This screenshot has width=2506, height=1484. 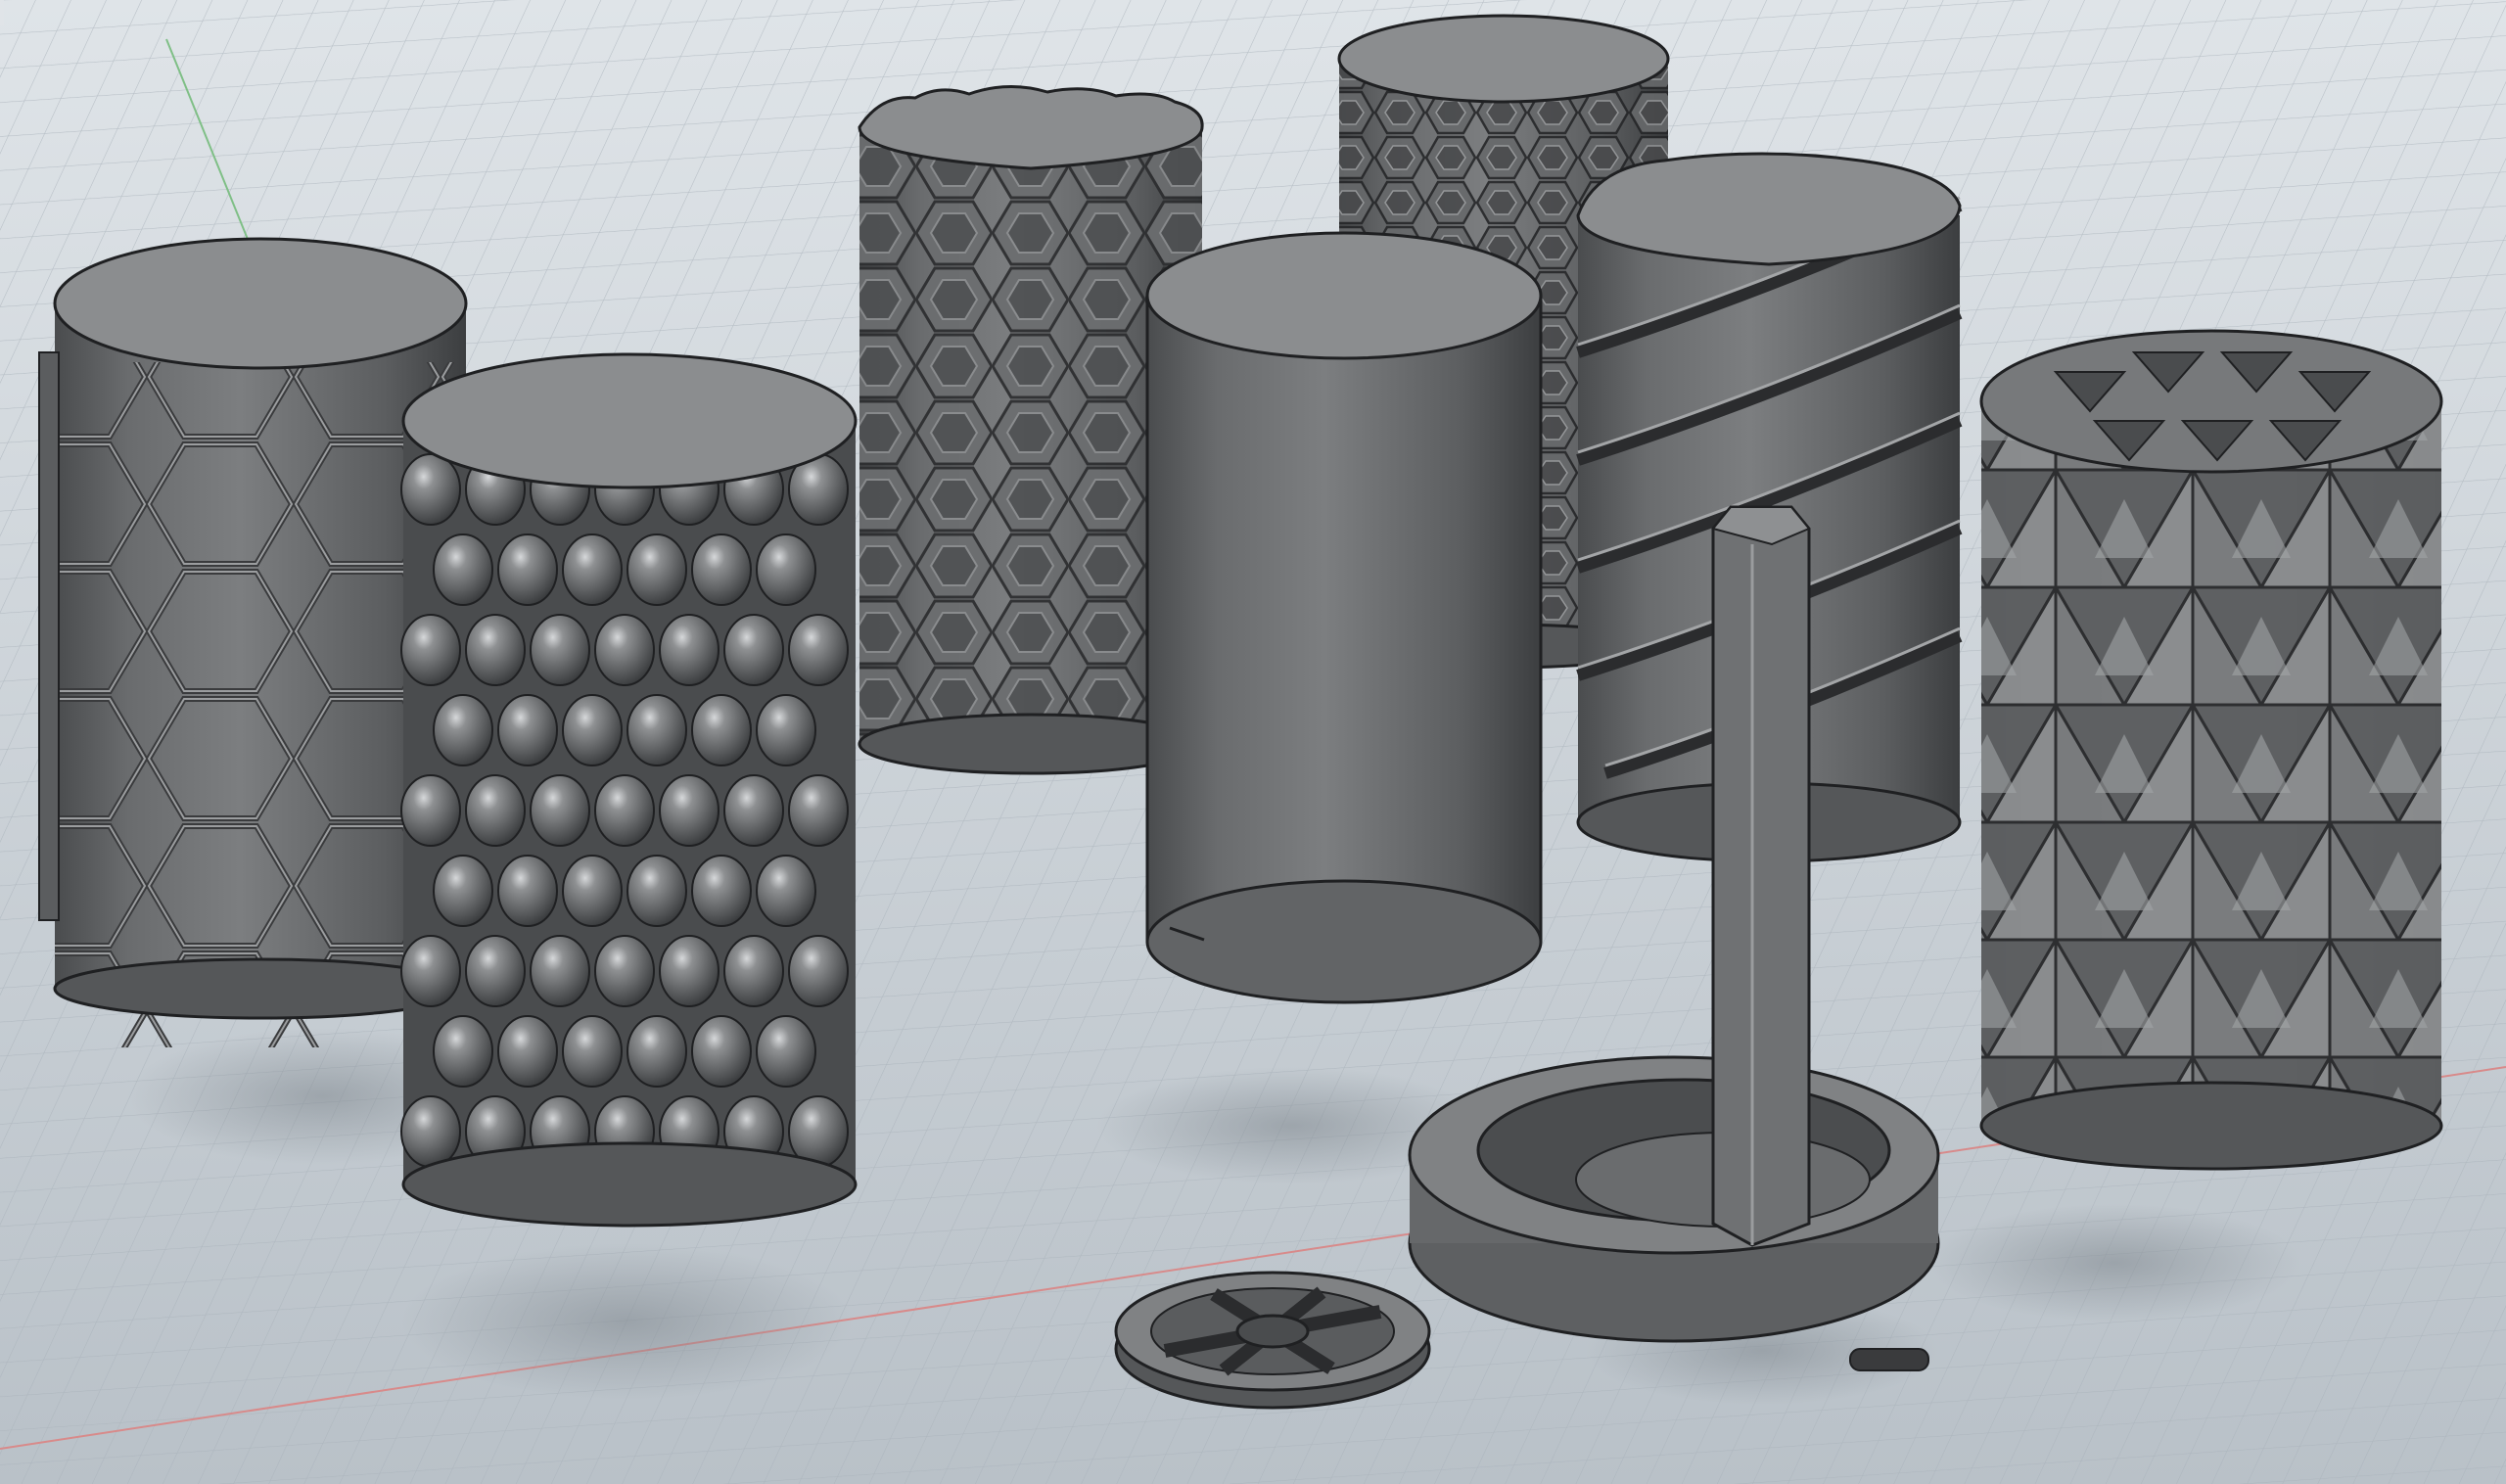 What do you see at coordinates (1344, 617) in the screenshot?
I see `plain-sleeve` at bounding box center [1344, 617].